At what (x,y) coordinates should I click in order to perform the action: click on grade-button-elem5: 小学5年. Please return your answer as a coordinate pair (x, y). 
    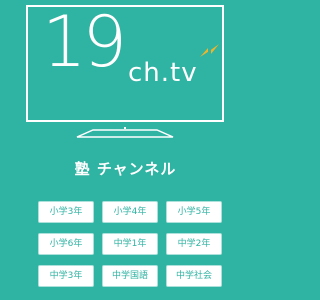
    Looking at the image, I should click on (194, 212).